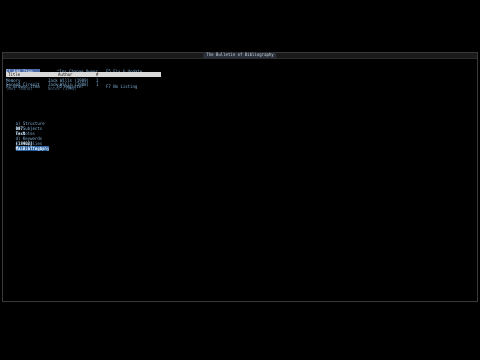 This screenshot has height=360, width=480. What do you see at coordinates (20, 133) in the screenshot?
I see `trigger-label: Text` at bounding box center [20, 133].